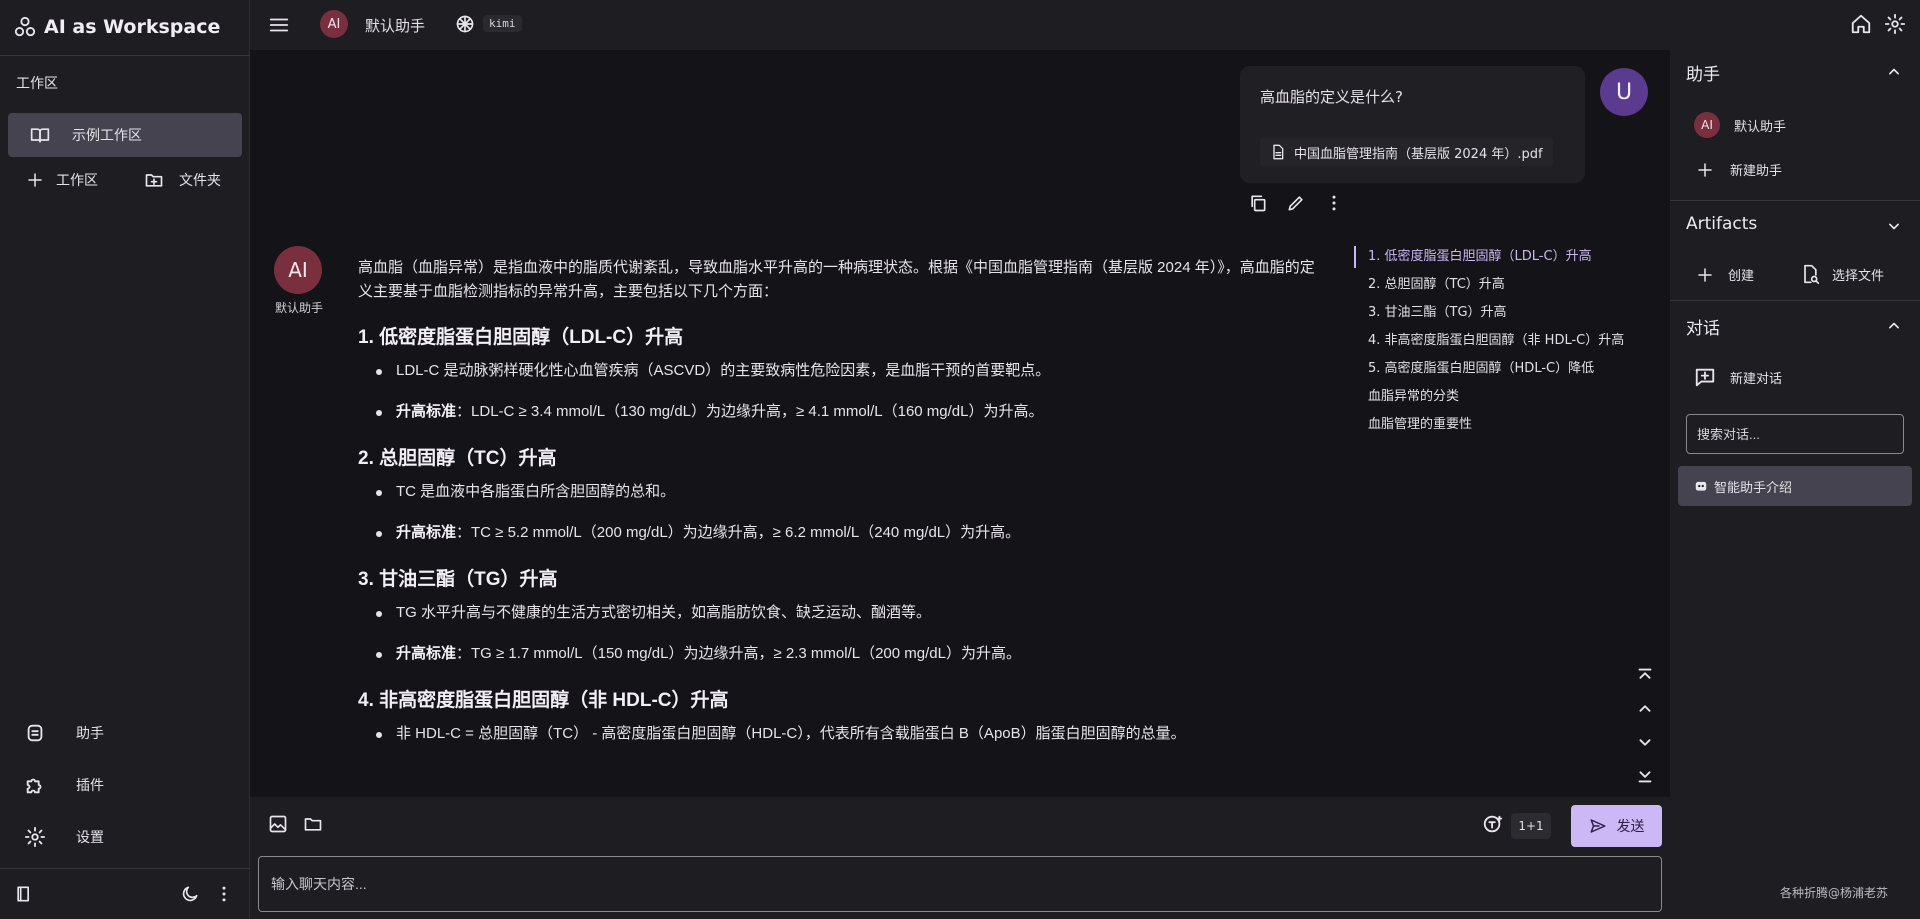 Image resolution: width=1920 pixels, height=919 pixels. Describe the element at coordinates (845, 613) in the screenshot. I see `list-item: TG 水平升高与不健康的生活方式密切相关，如高脂肪饮食、缺乏运动、酗酒等。` at that location.